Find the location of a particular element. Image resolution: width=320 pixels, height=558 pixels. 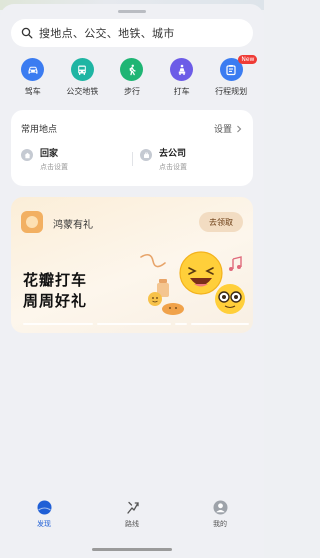

tab-label: 发现 is located at coordinates (44, 524).